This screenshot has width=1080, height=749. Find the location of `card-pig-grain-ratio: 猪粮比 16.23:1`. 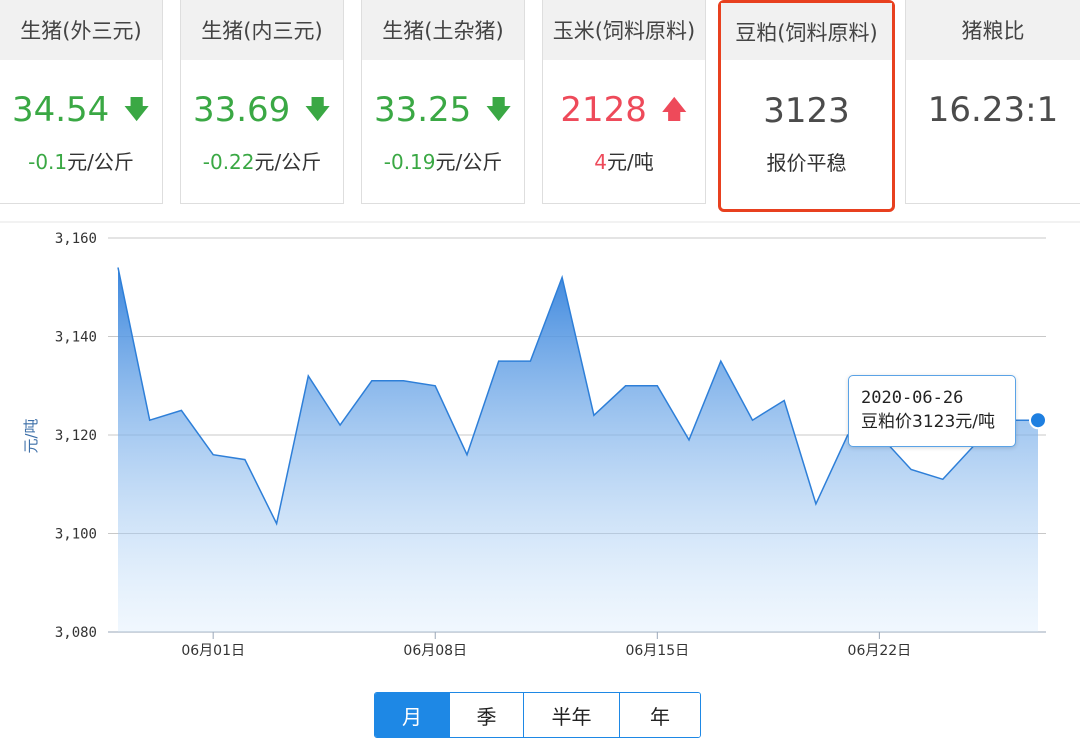

card-pig-grain-ratio: 猪粮比 16.23:1 is located at coordinates (992, 102).